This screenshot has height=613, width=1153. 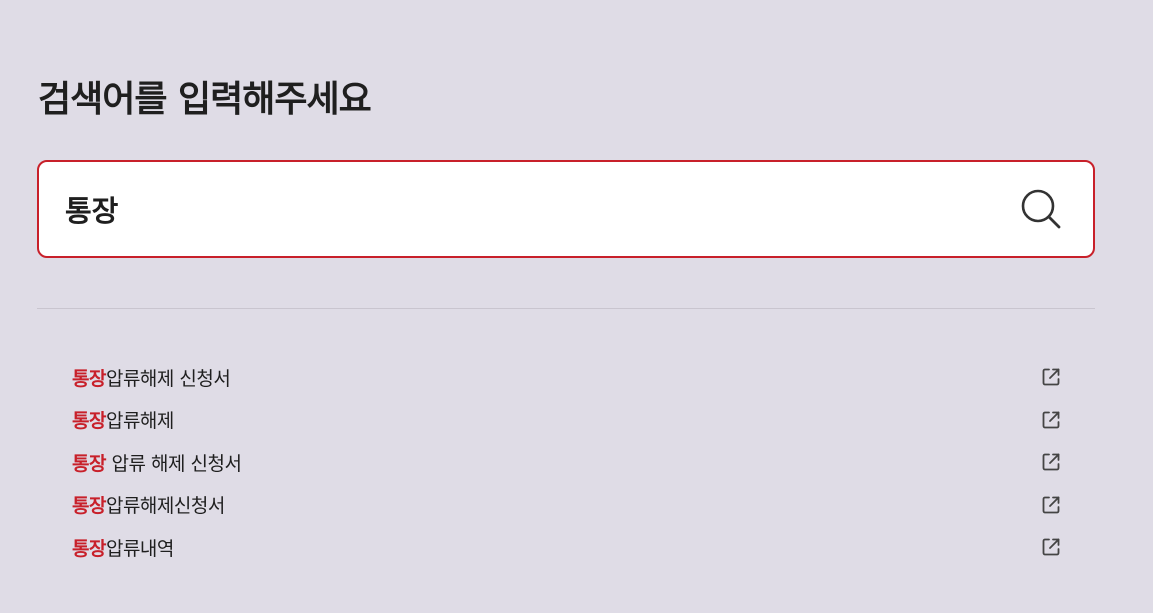 I want to click on suggestion-label: 통장 압류 해제 신청서, so click(x=157, y=462).